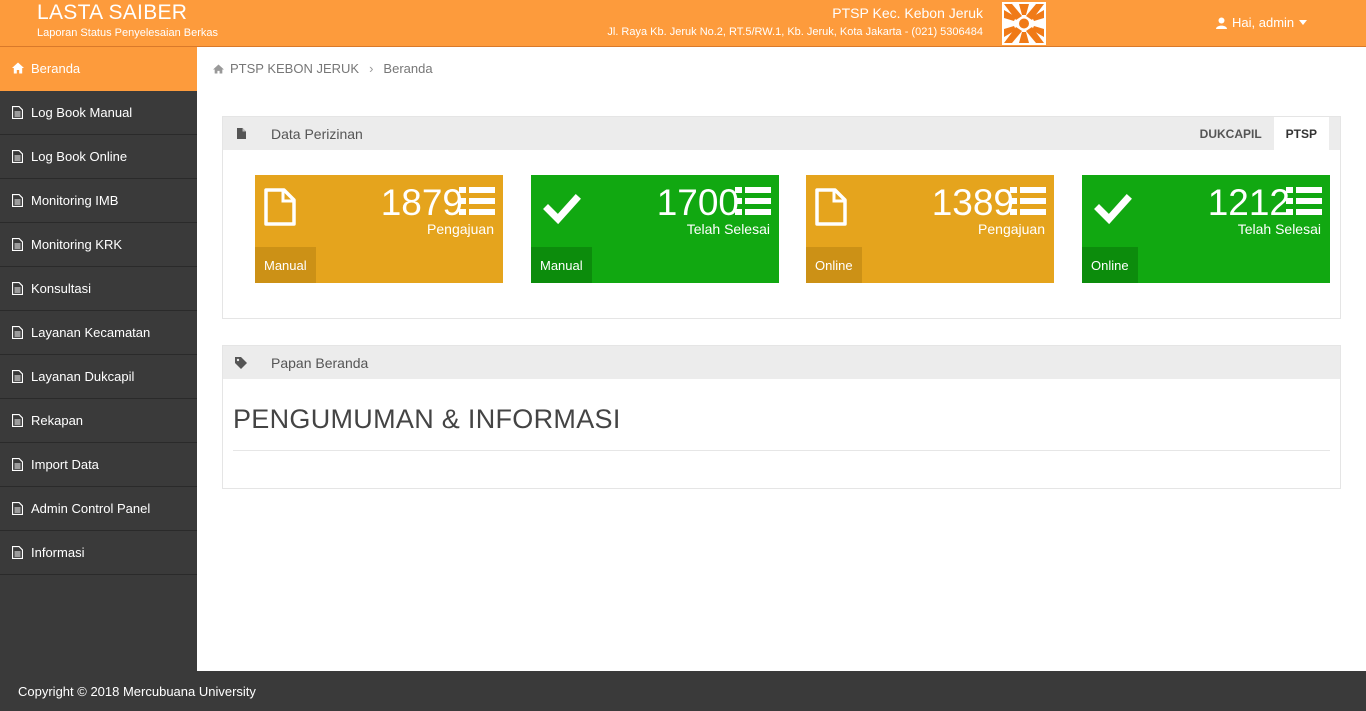 Image resolution: width=1366 pixels, height=711 pixels. I want to click on sidebar-item-log-book-online: Log Book Online, so click(98, 157).